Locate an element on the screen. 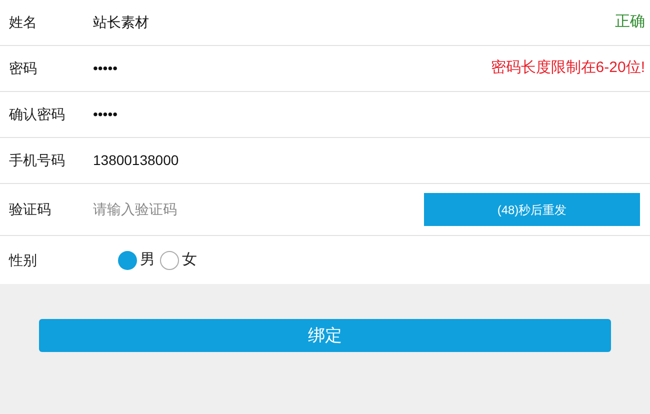 Image resolution: width=650 pixels, height=414 pixels. field-label: 验证码 is located at coordinates (30, 209).